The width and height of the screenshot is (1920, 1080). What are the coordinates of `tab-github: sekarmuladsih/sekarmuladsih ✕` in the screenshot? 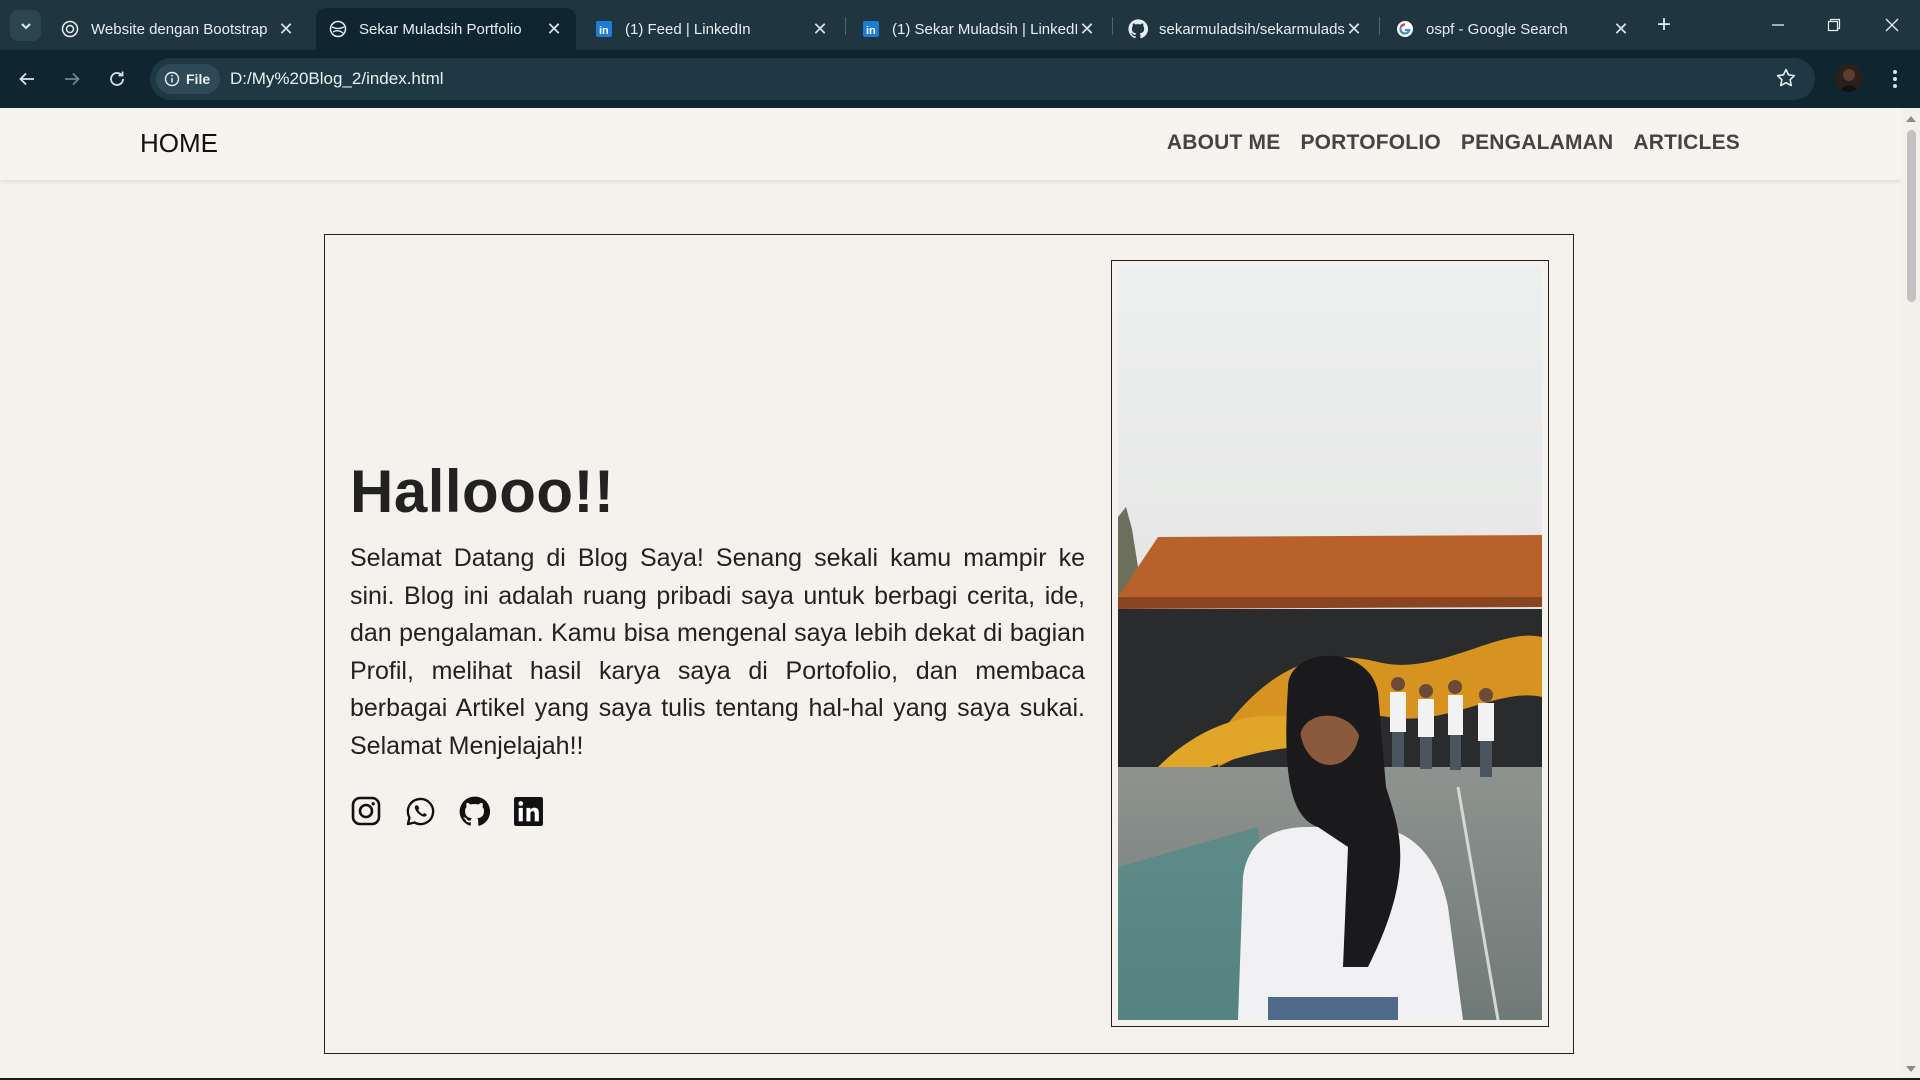 It's located at (1246, 29).